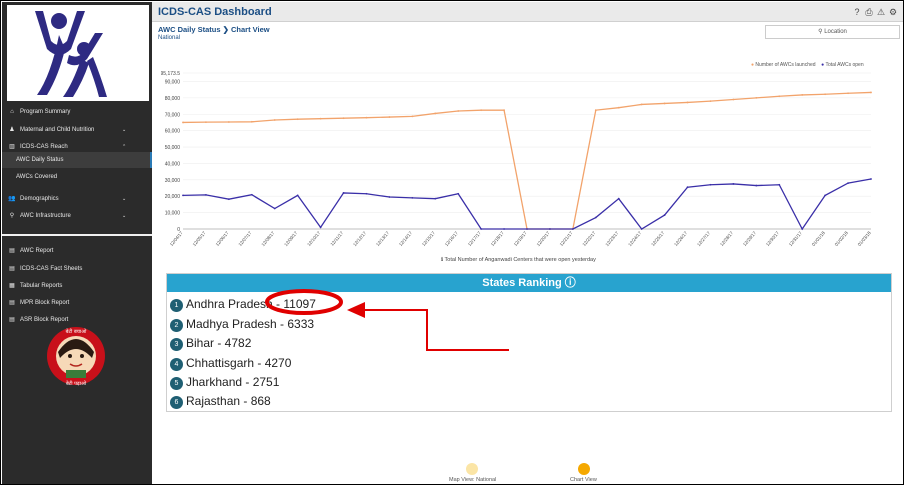 The height and width of the screenshot is (485, 904). Describe the element at coordinates (12, 130) in the screenshot. I see `child-icon: ♟` at that location.